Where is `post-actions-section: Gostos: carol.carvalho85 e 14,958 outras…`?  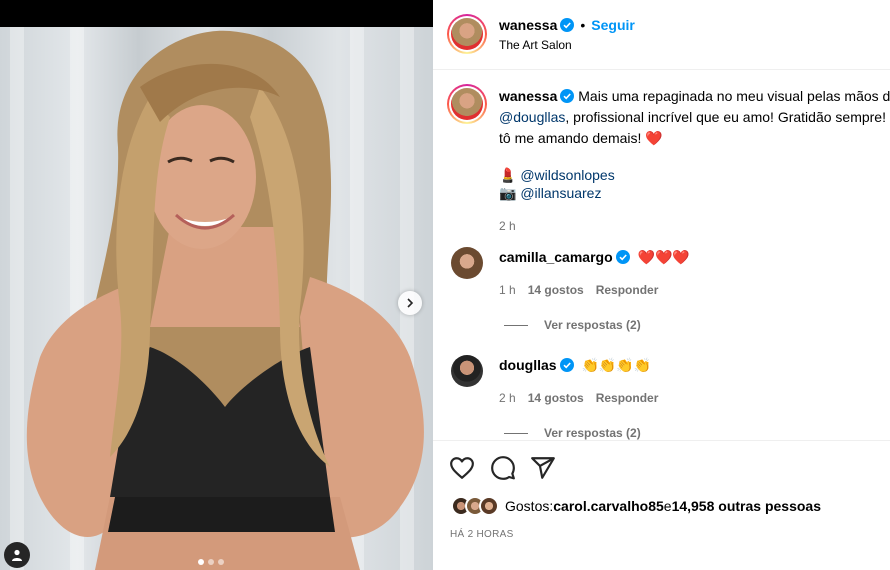
post-actions-section: Gostos: carol.carvalho85 e 14,958 outras… is located at coordinates (661, 505).